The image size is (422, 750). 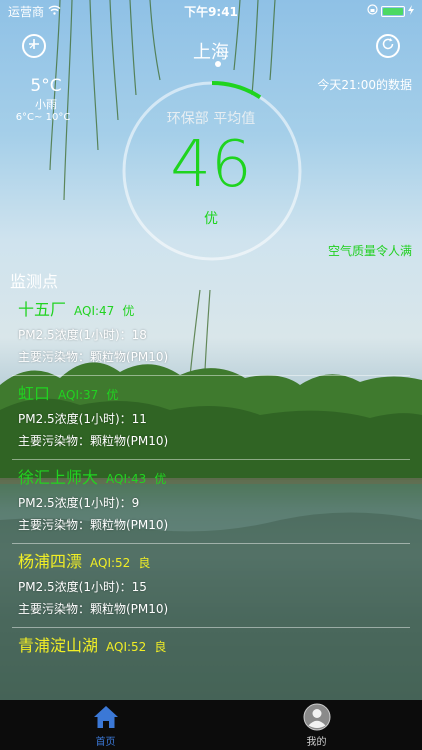 I want to click on tab-mine: 我的, so click(x=316, y=725).